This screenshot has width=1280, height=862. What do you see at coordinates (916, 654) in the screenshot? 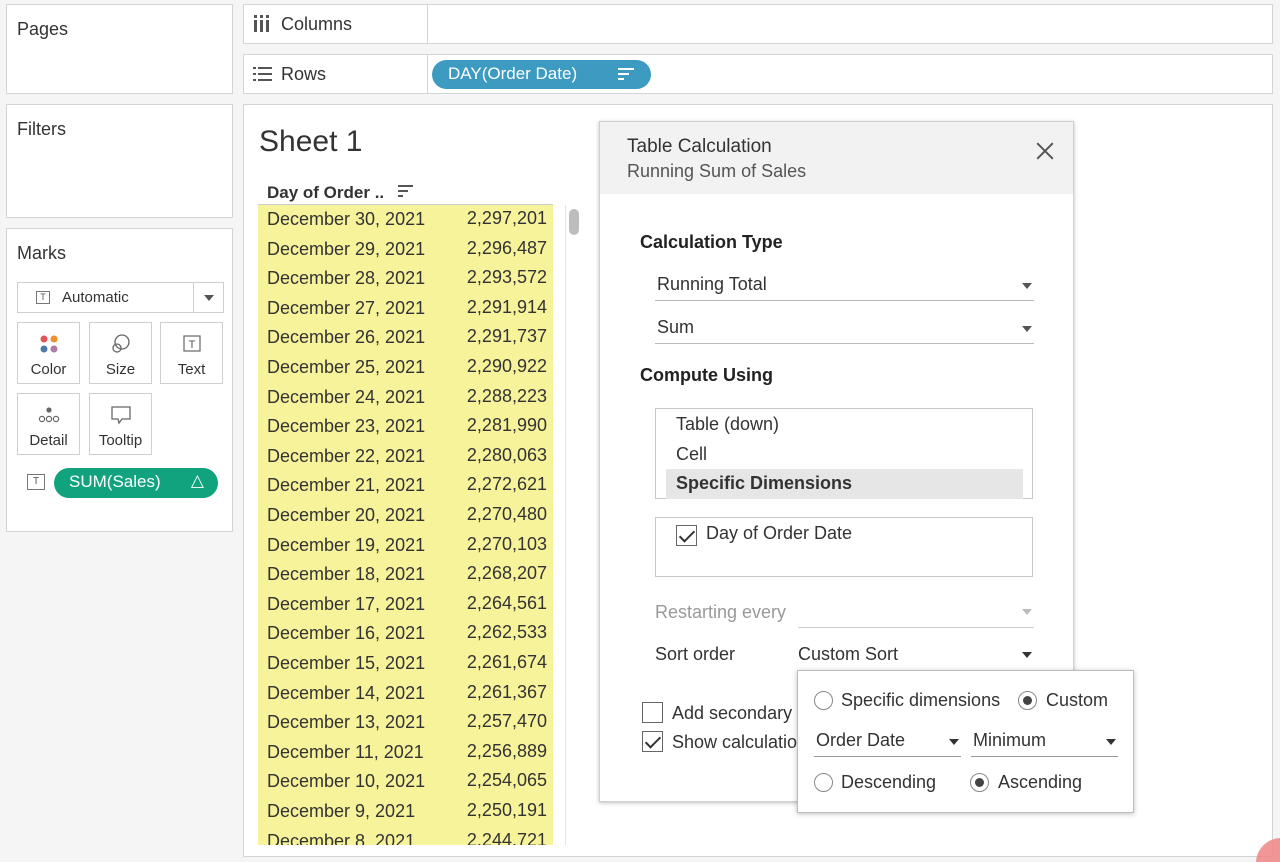
I see `sort-order-select: Custom Sort` at bounding box center [916, 654].